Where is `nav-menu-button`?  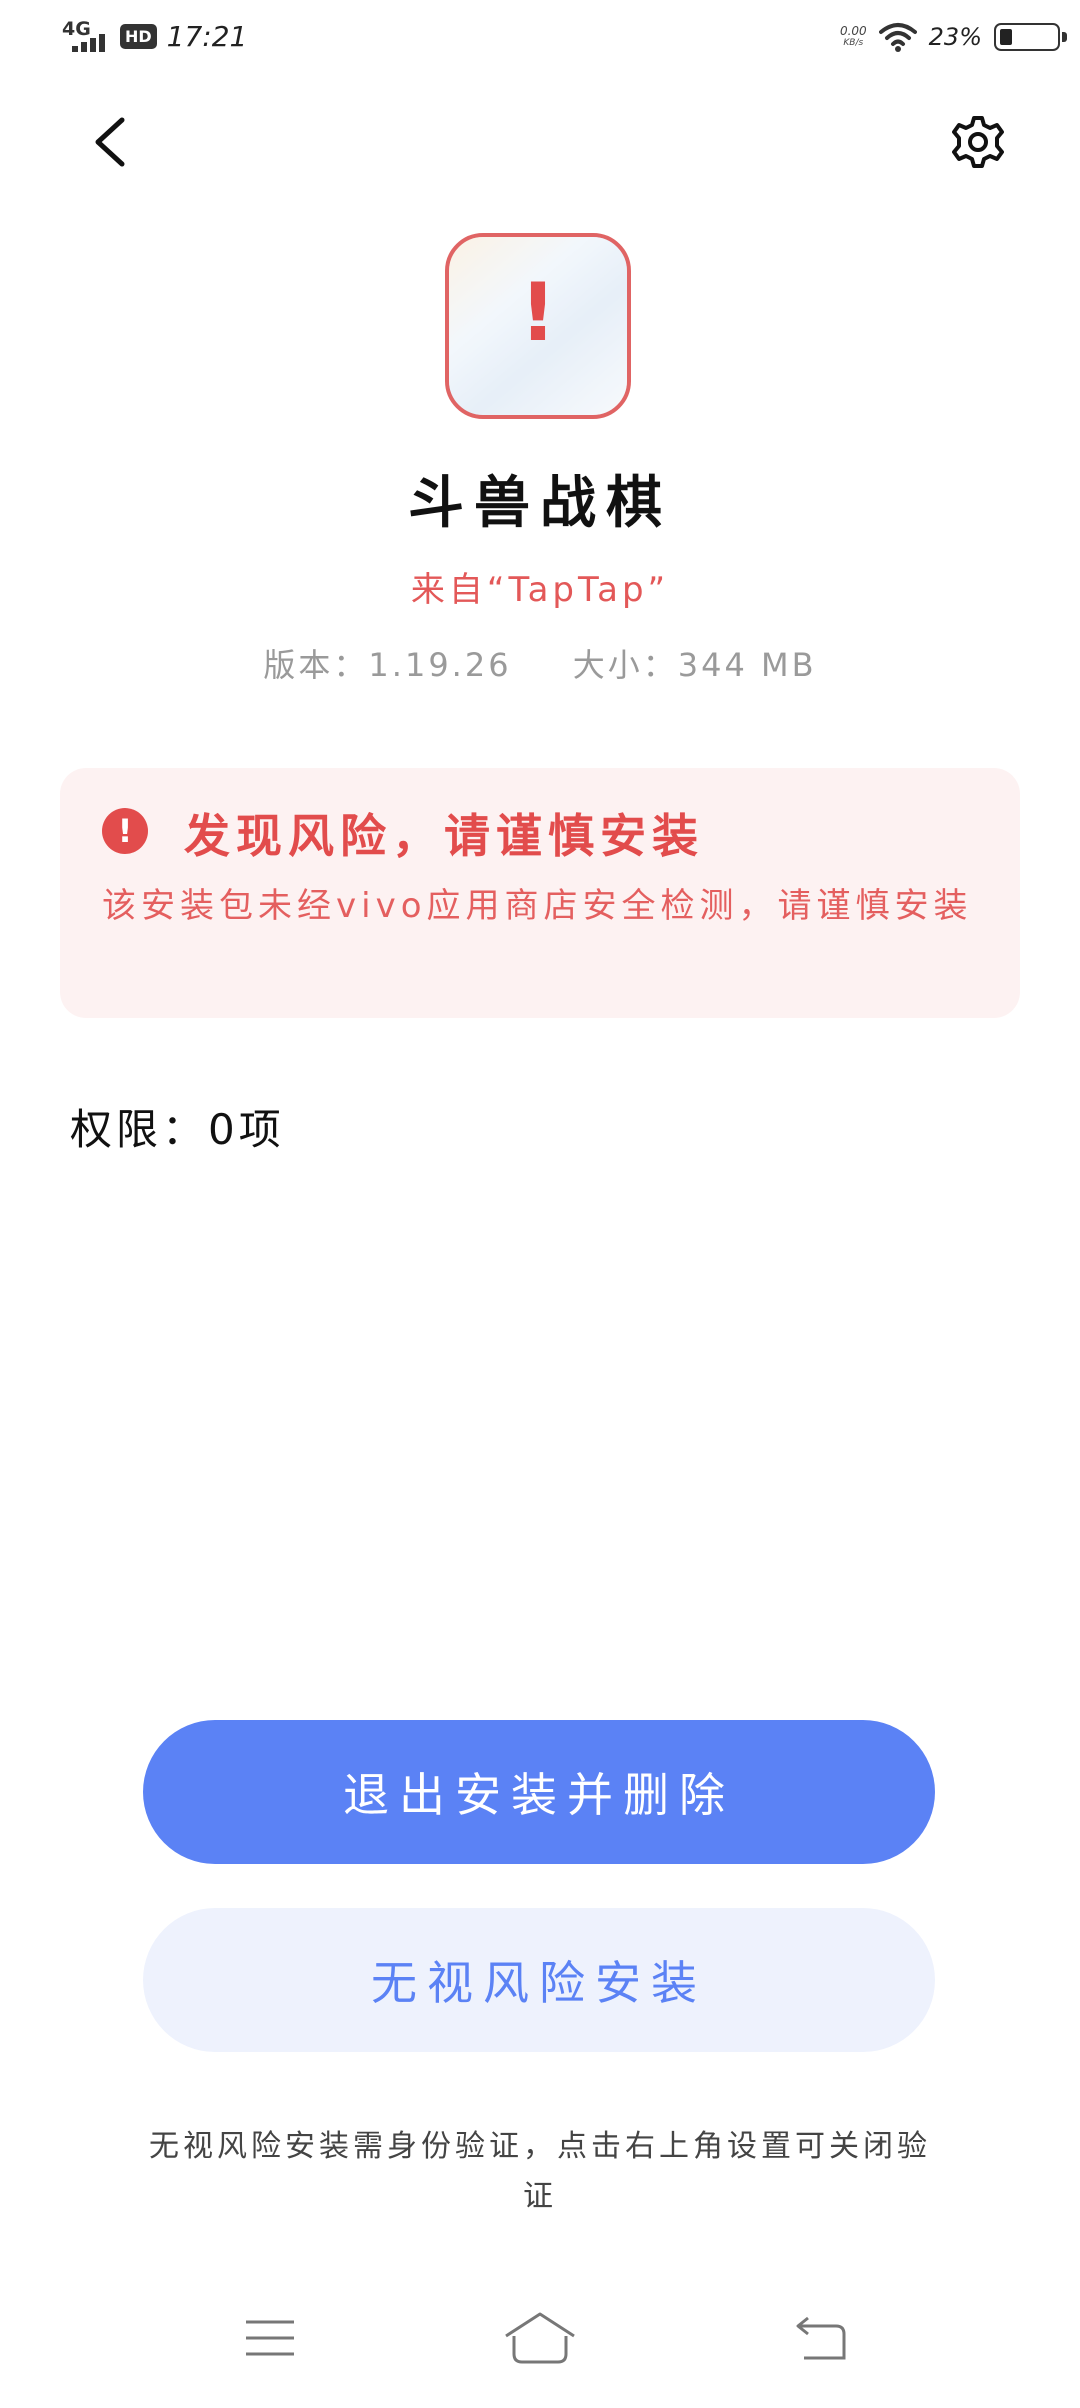 nav-menu-button is located at coordinates (270, 2338).